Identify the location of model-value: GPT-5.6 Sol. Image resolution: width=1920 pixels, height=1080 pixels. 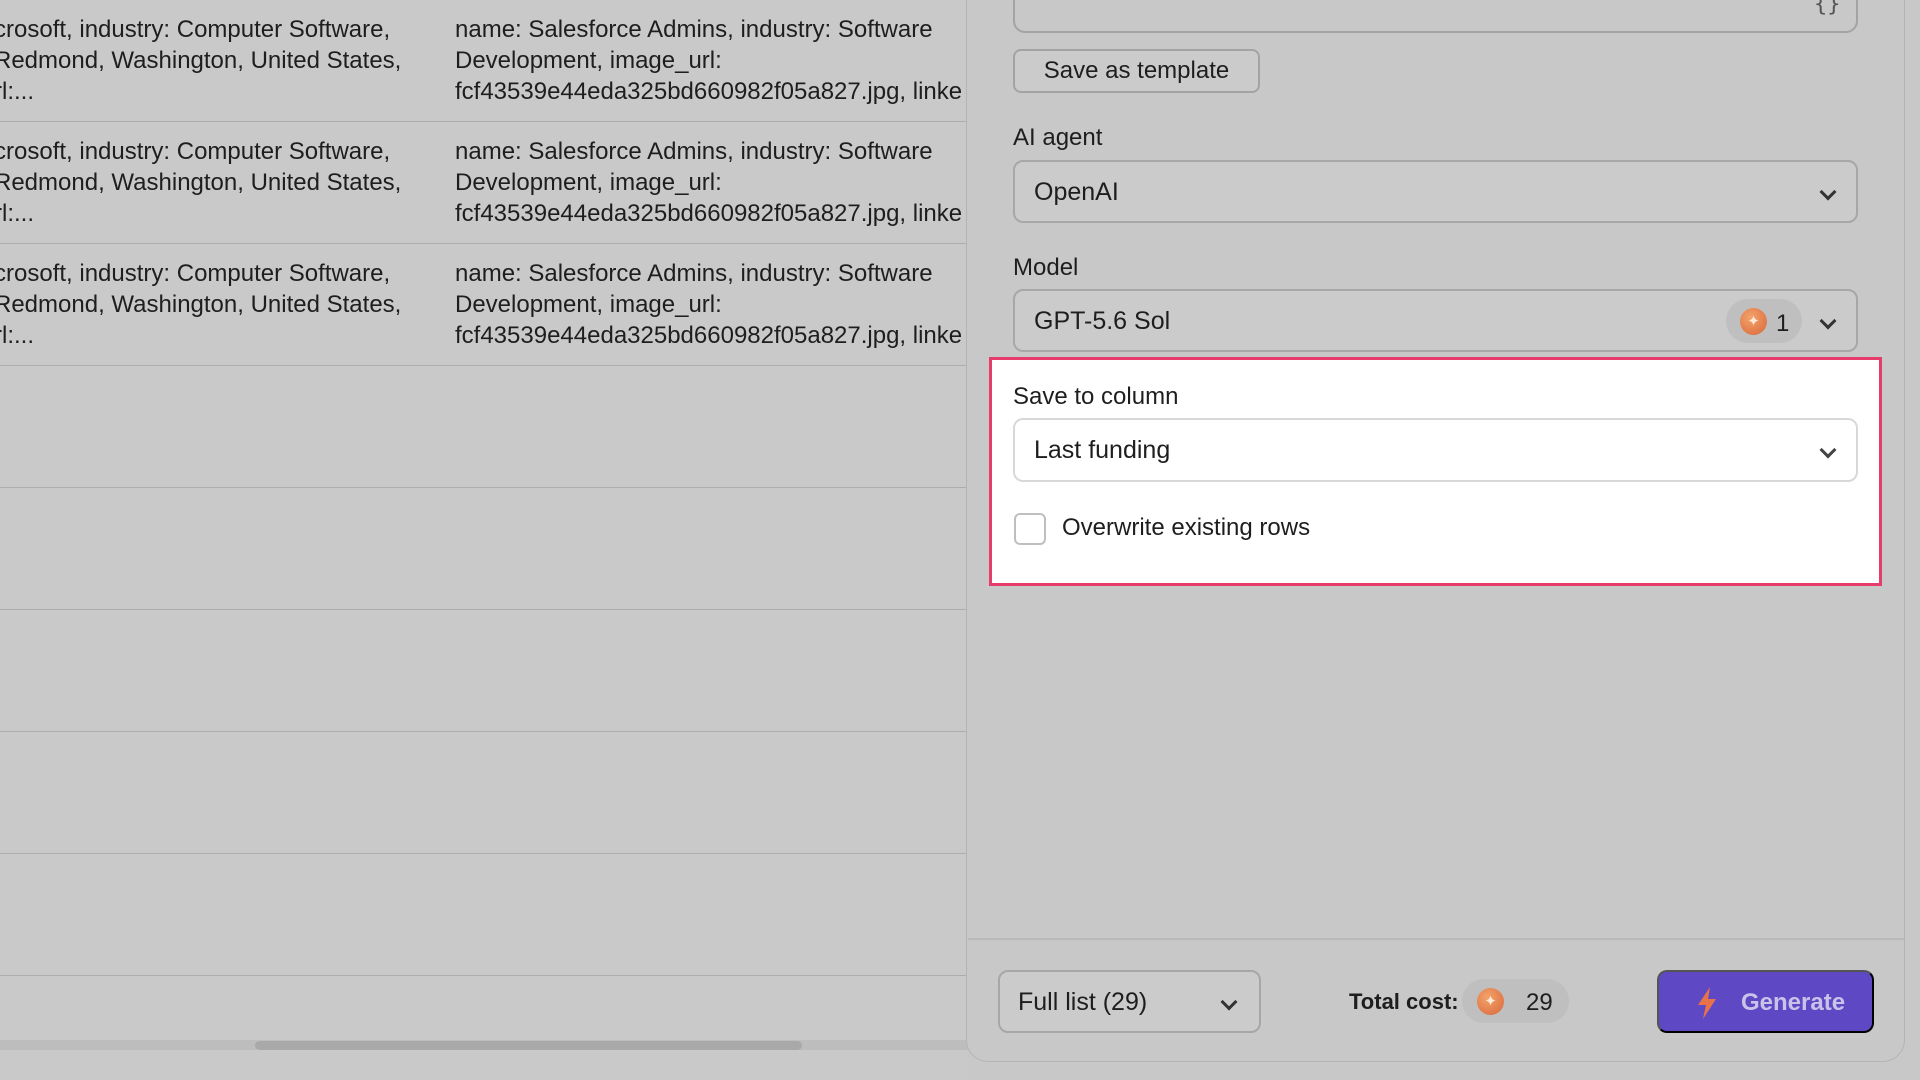
(1102, 321).